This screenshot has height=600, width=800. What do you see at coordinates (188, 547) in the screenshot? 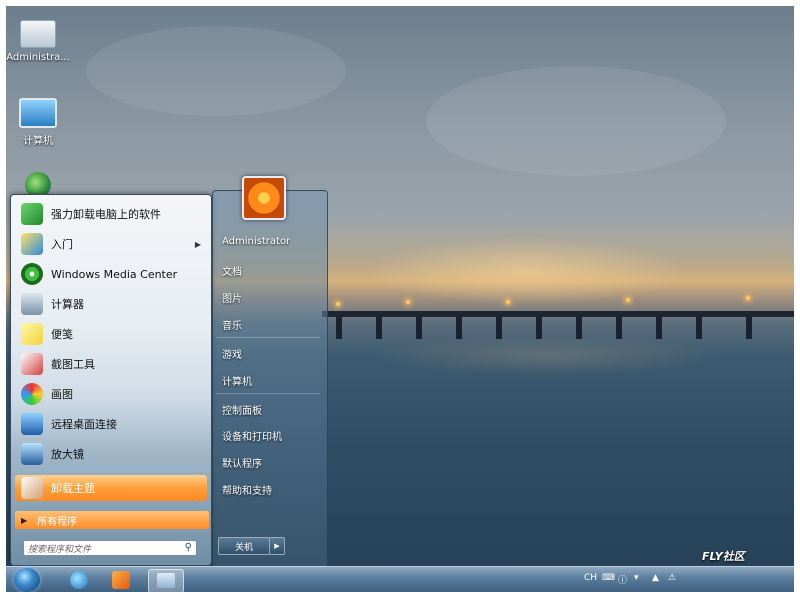
I see `search-icon: ⚲` at bounding box center [188, 547].